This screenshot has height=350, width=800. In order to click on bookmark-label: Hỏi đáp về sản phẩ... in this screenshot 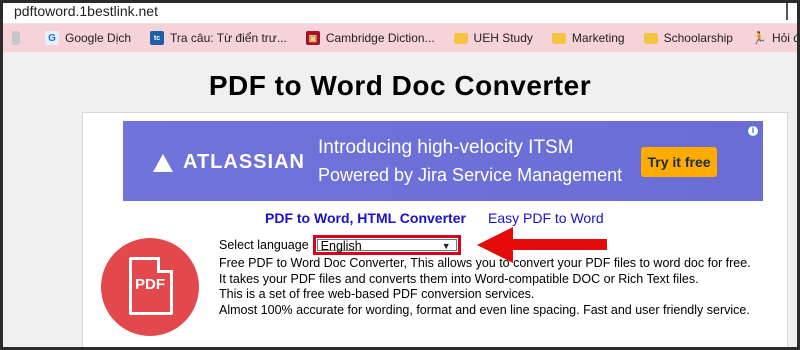, I will do `click(785, 38)`.